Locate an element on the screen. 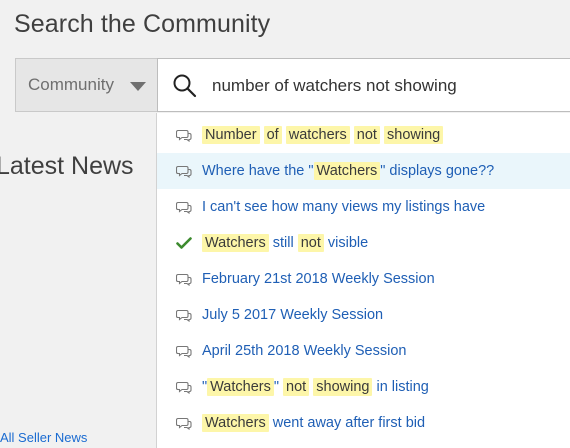  checkmark-icon is located at coordinates (184, 243).